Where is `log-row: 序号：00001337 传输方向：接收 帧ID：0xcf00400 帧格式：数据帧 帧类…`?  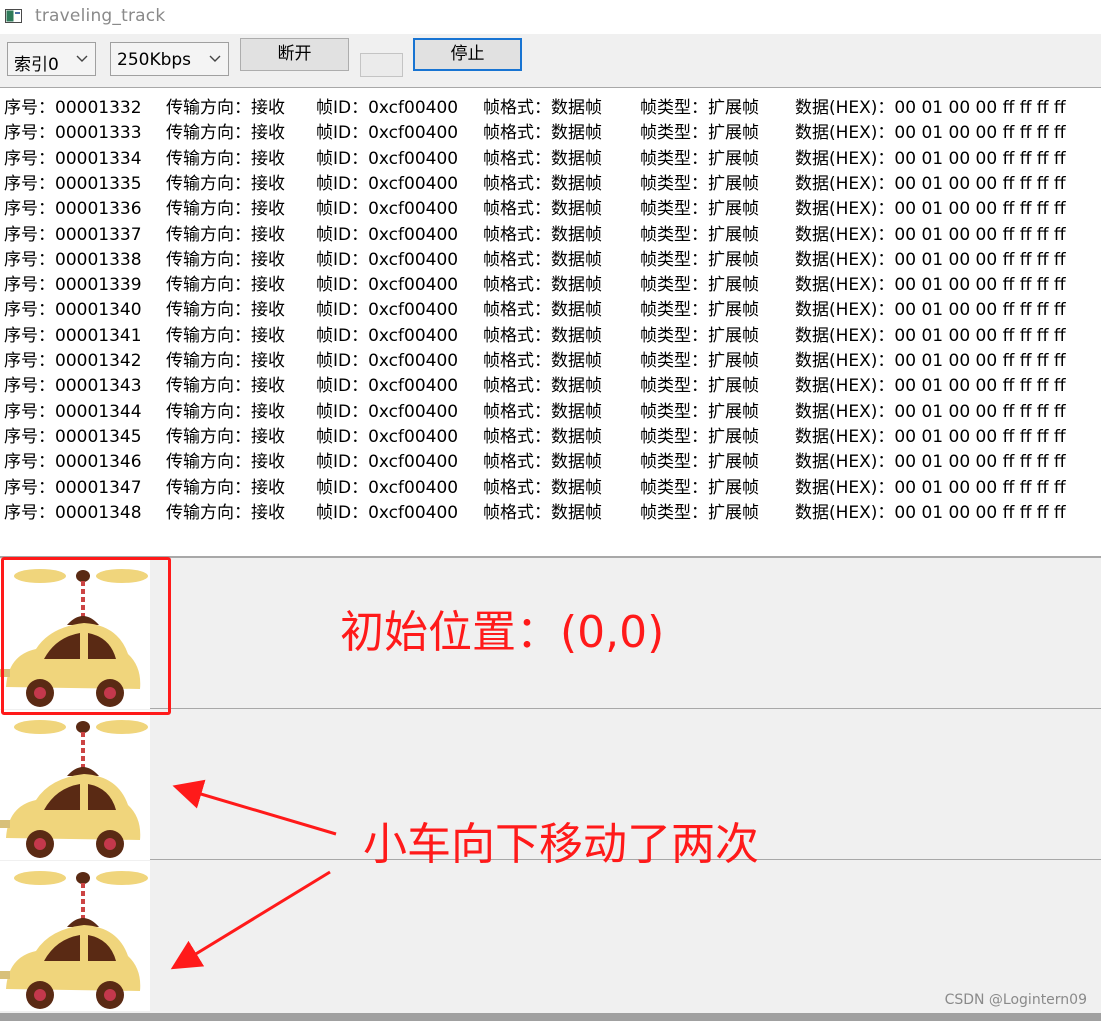 log-row: 序号：00001337 传输方向：接收 帧ID：0xcf00400 帧格式：数据帧 帧类… is located at coordinates (550, 232).